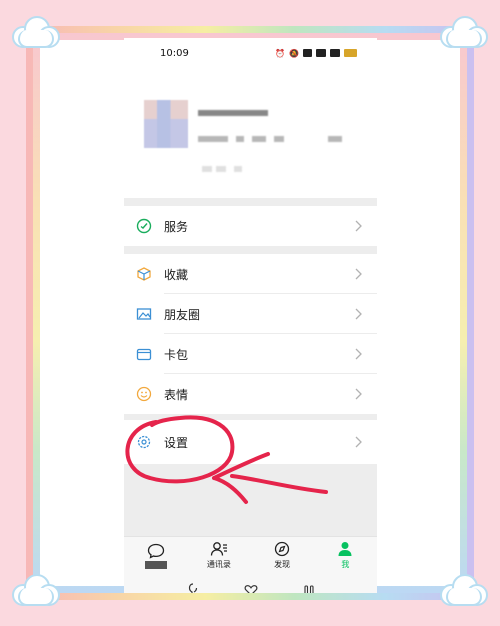 The height and width of the screenshot is (626, 500). Describe the element at coordinates (207, 169) in the screenshot. I see `blurred-status` at that location.